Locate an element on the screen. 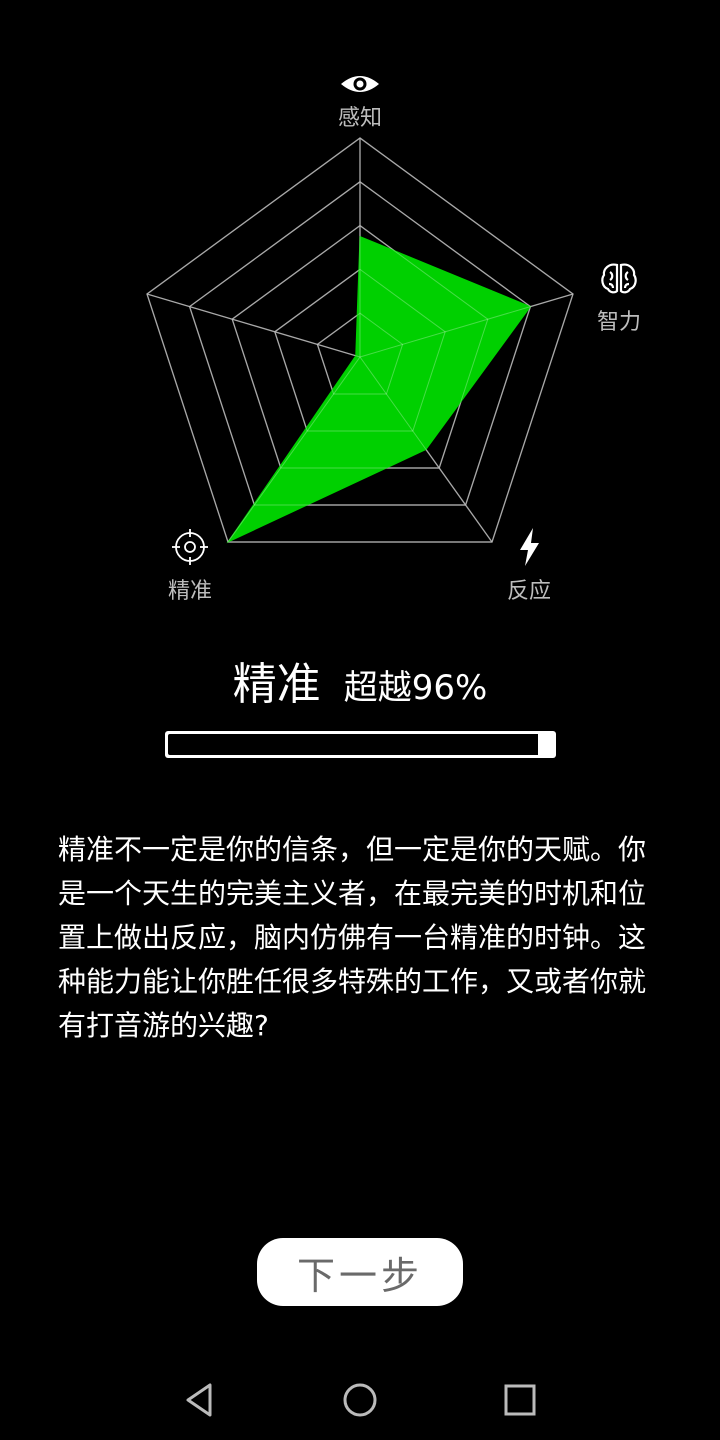 The width and height of the screenshot is (720, 1440). axis-label-precision: 精准 is located at coordinates (190, 591).